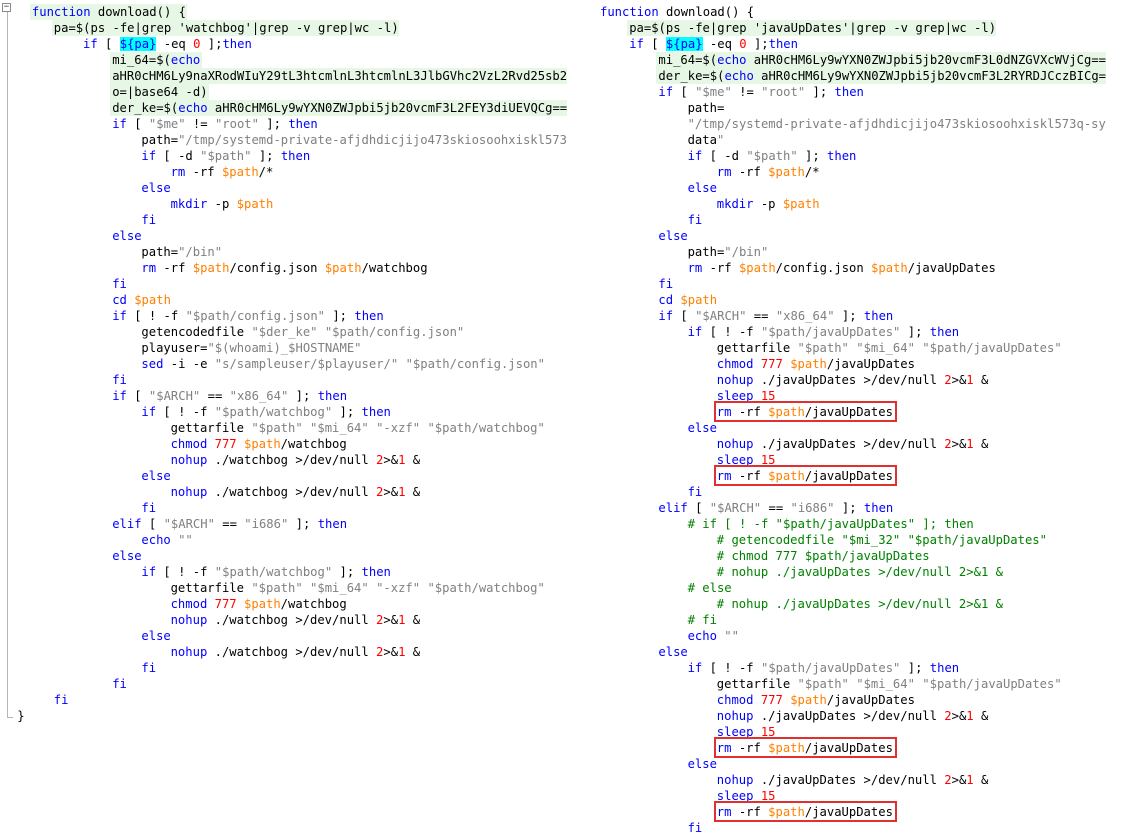 This screenshot has height=833, width=1148. I want to click on code-line: # if [ ! -f "$path/javaUpDates" ]; then, so click(830, 524).